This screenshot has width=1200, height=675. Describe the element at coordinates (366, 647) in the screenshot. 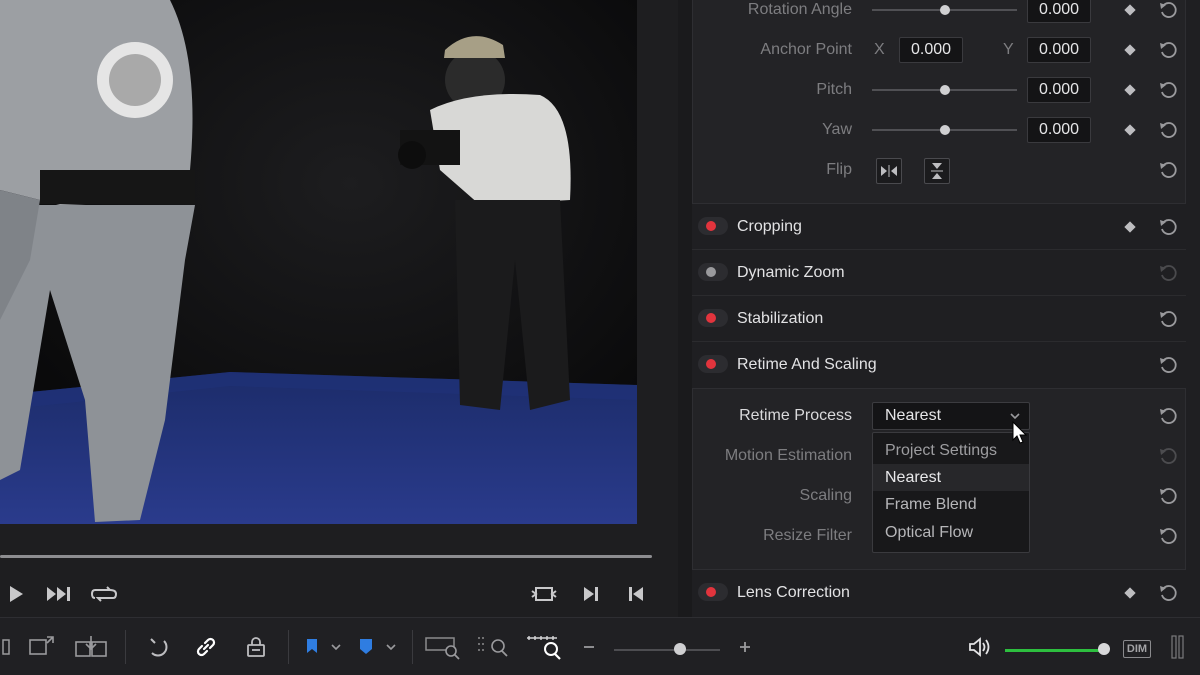

I see `marker-button` at that location.